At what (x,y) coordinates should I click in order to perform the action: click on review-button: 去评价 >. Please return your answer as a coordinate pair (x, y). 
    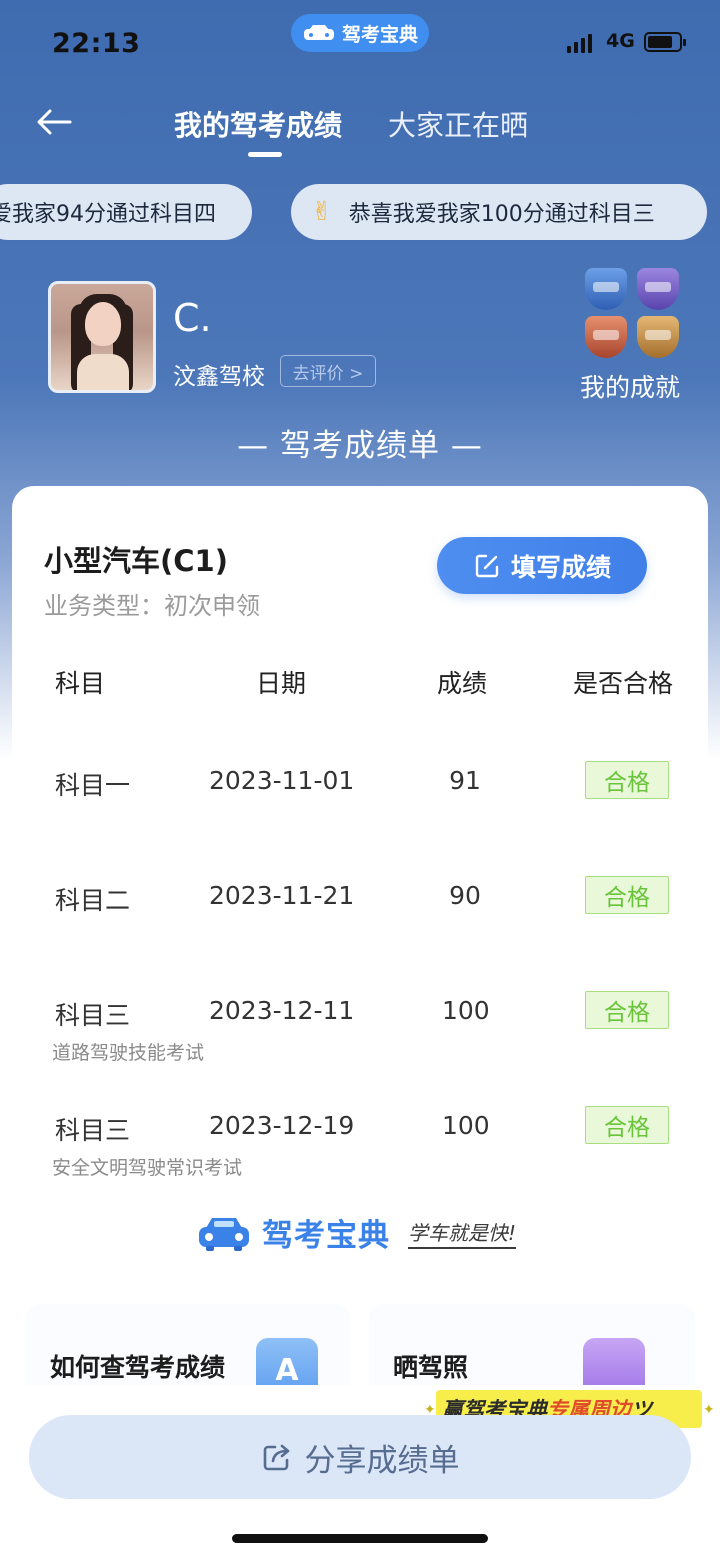
    Looking at the image, I should click on (328, 371).